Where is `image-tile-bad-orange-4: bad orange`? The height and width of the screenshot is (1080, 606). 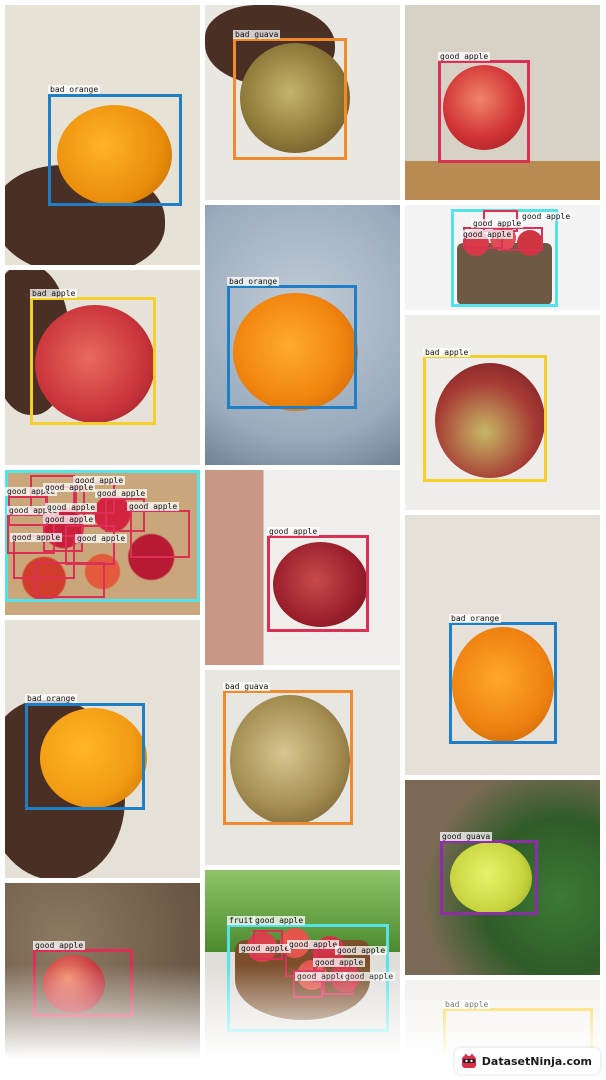
image-tile-bad-orange-4: bad orange is located at coordinates (502, 645).